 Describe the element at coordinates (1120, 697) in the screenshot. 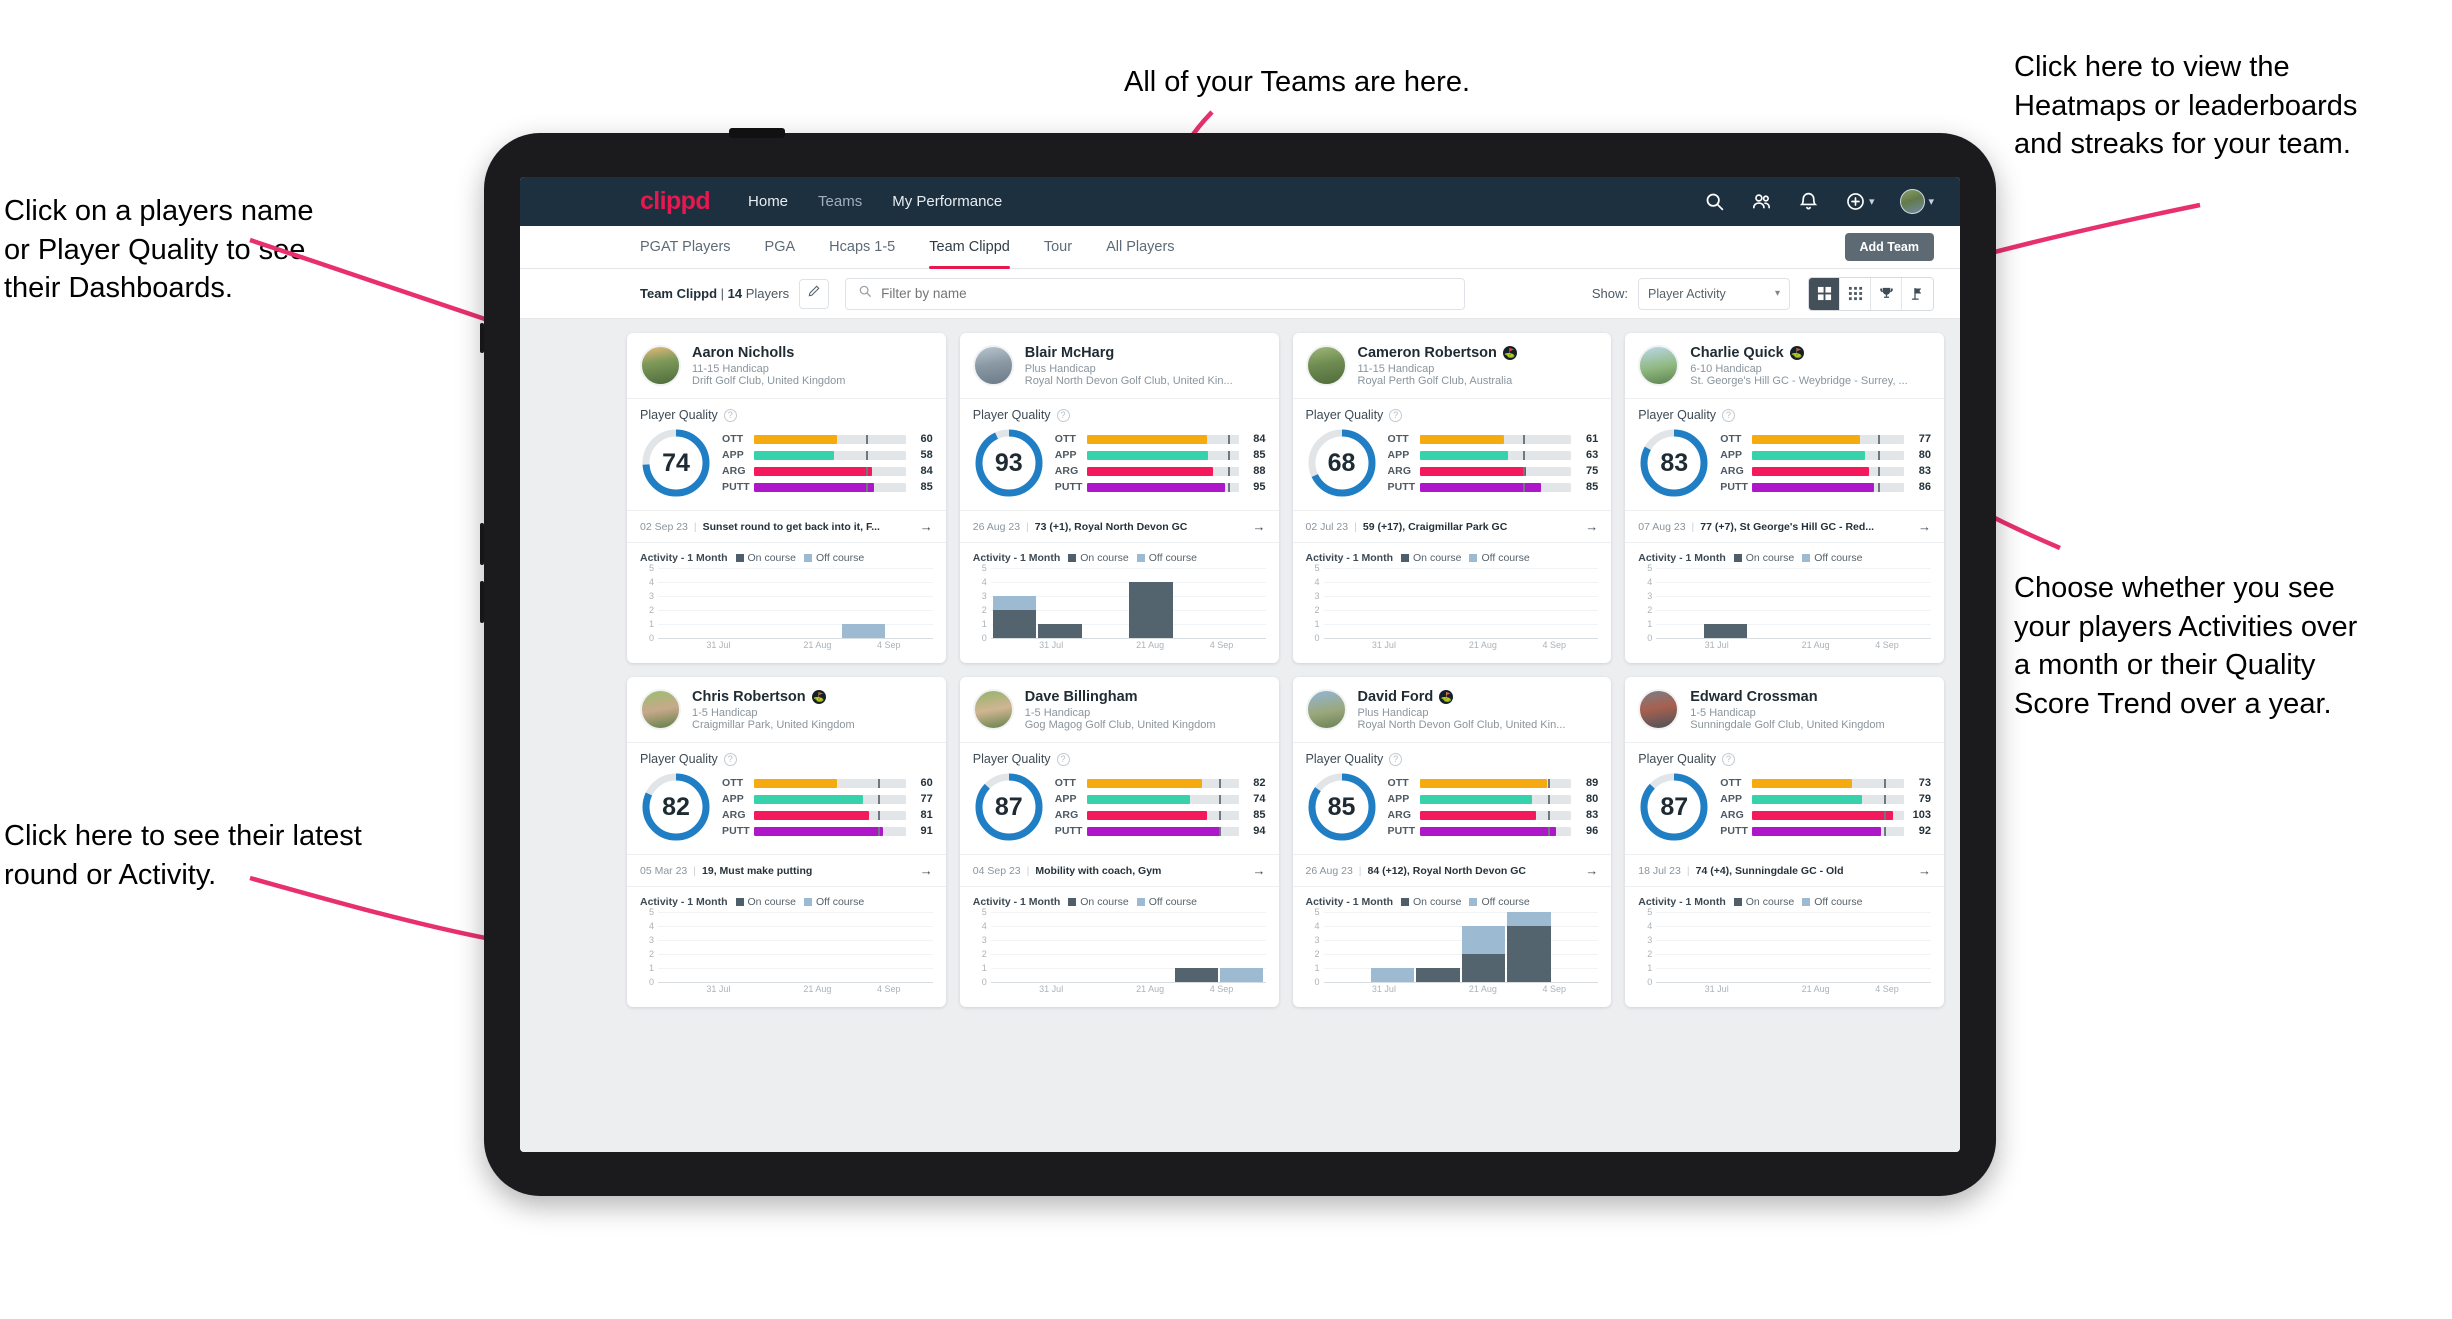

I see `player-name: Dave Billingham` at that location.